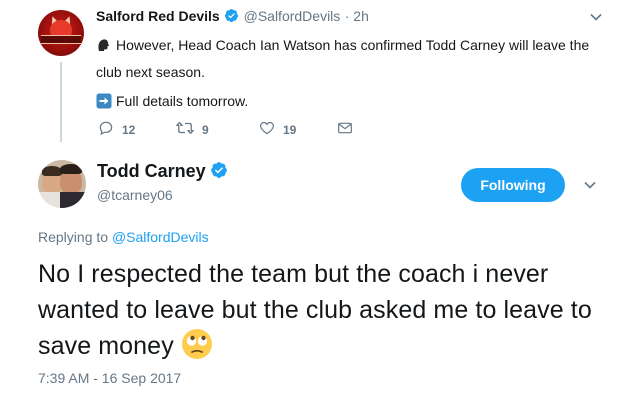 The image size is (631, 400). What do you see at coordinates (62, 184) in the screenshot?
I see `tcarney-avatar` at bounding box center [62, 184].